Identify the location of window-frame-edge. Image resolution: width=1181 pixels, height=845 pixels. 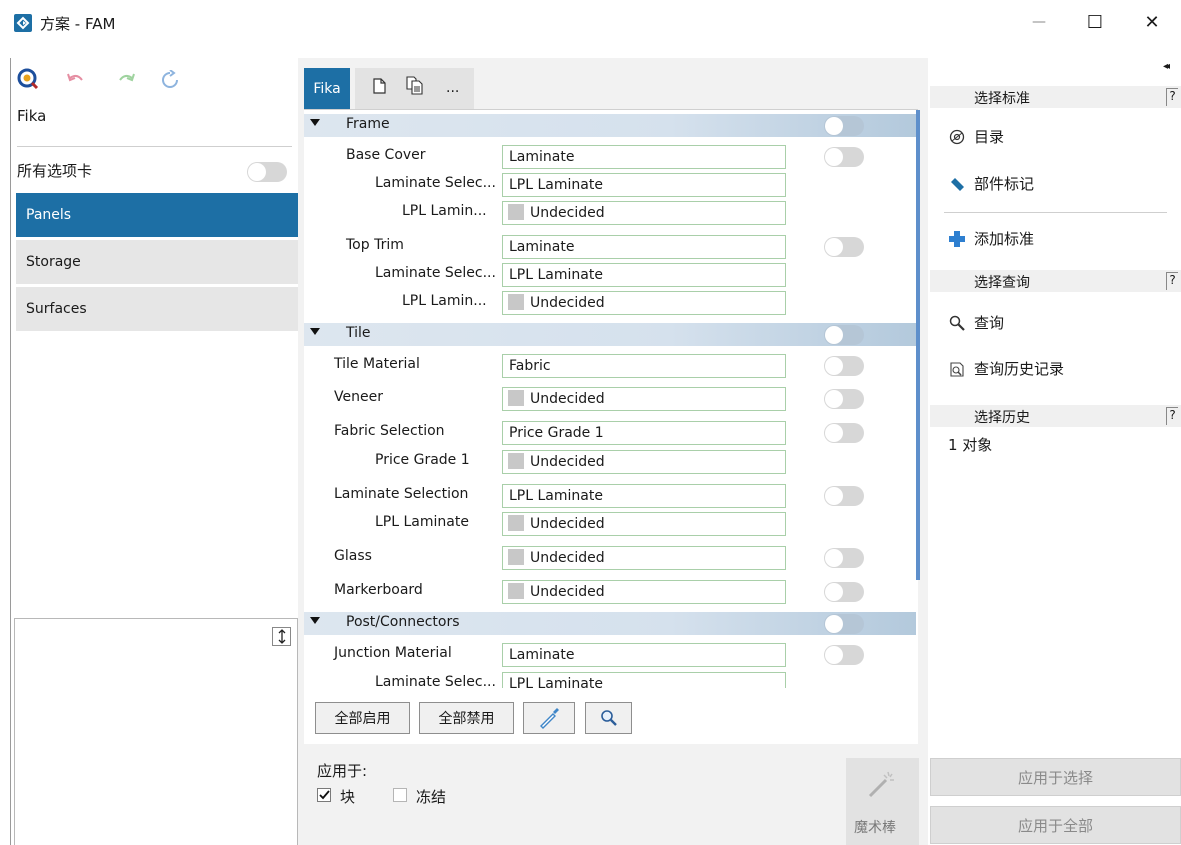
(10, 451).